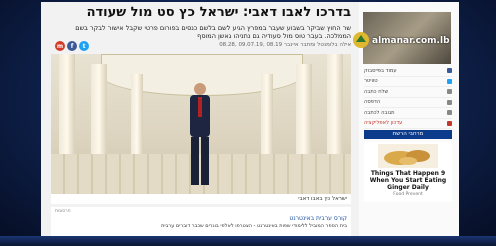 The width and height of the screenshot is (496, 246). I want to click on facebook-share-icon: f, so click(72, 46).